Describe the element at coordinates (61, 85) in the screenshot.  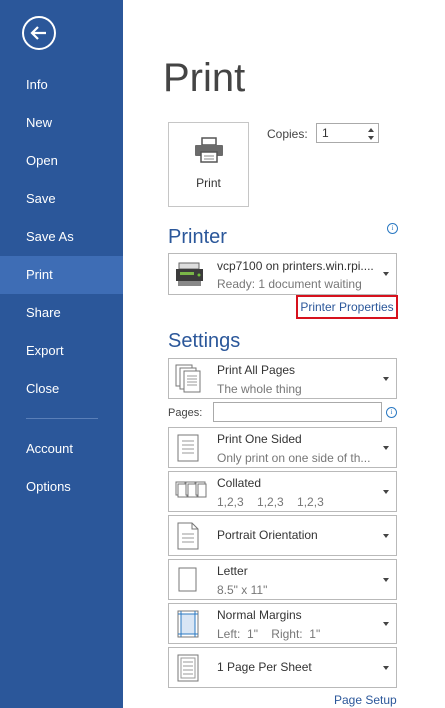
I see `nav-info: Info` at that location.